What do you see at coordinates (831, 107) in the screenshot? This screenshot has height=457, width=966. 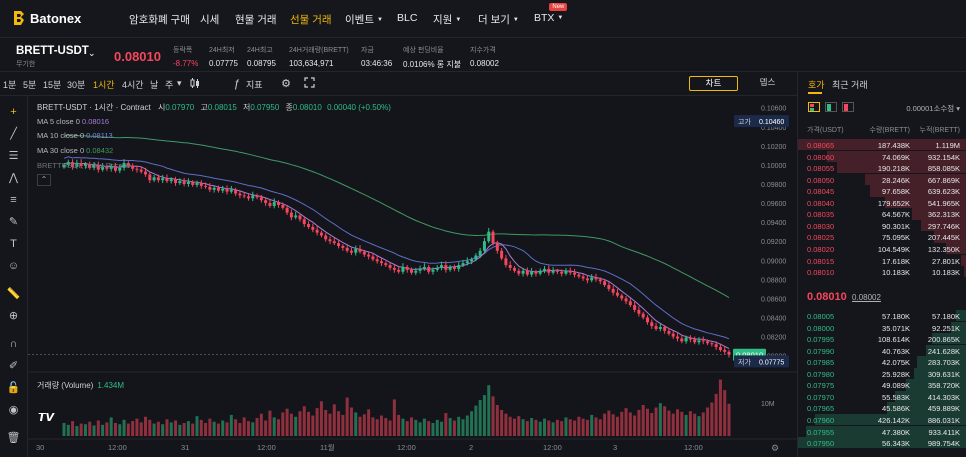 I see `bids-only-mode-icon` at bounding box center [831, 107].